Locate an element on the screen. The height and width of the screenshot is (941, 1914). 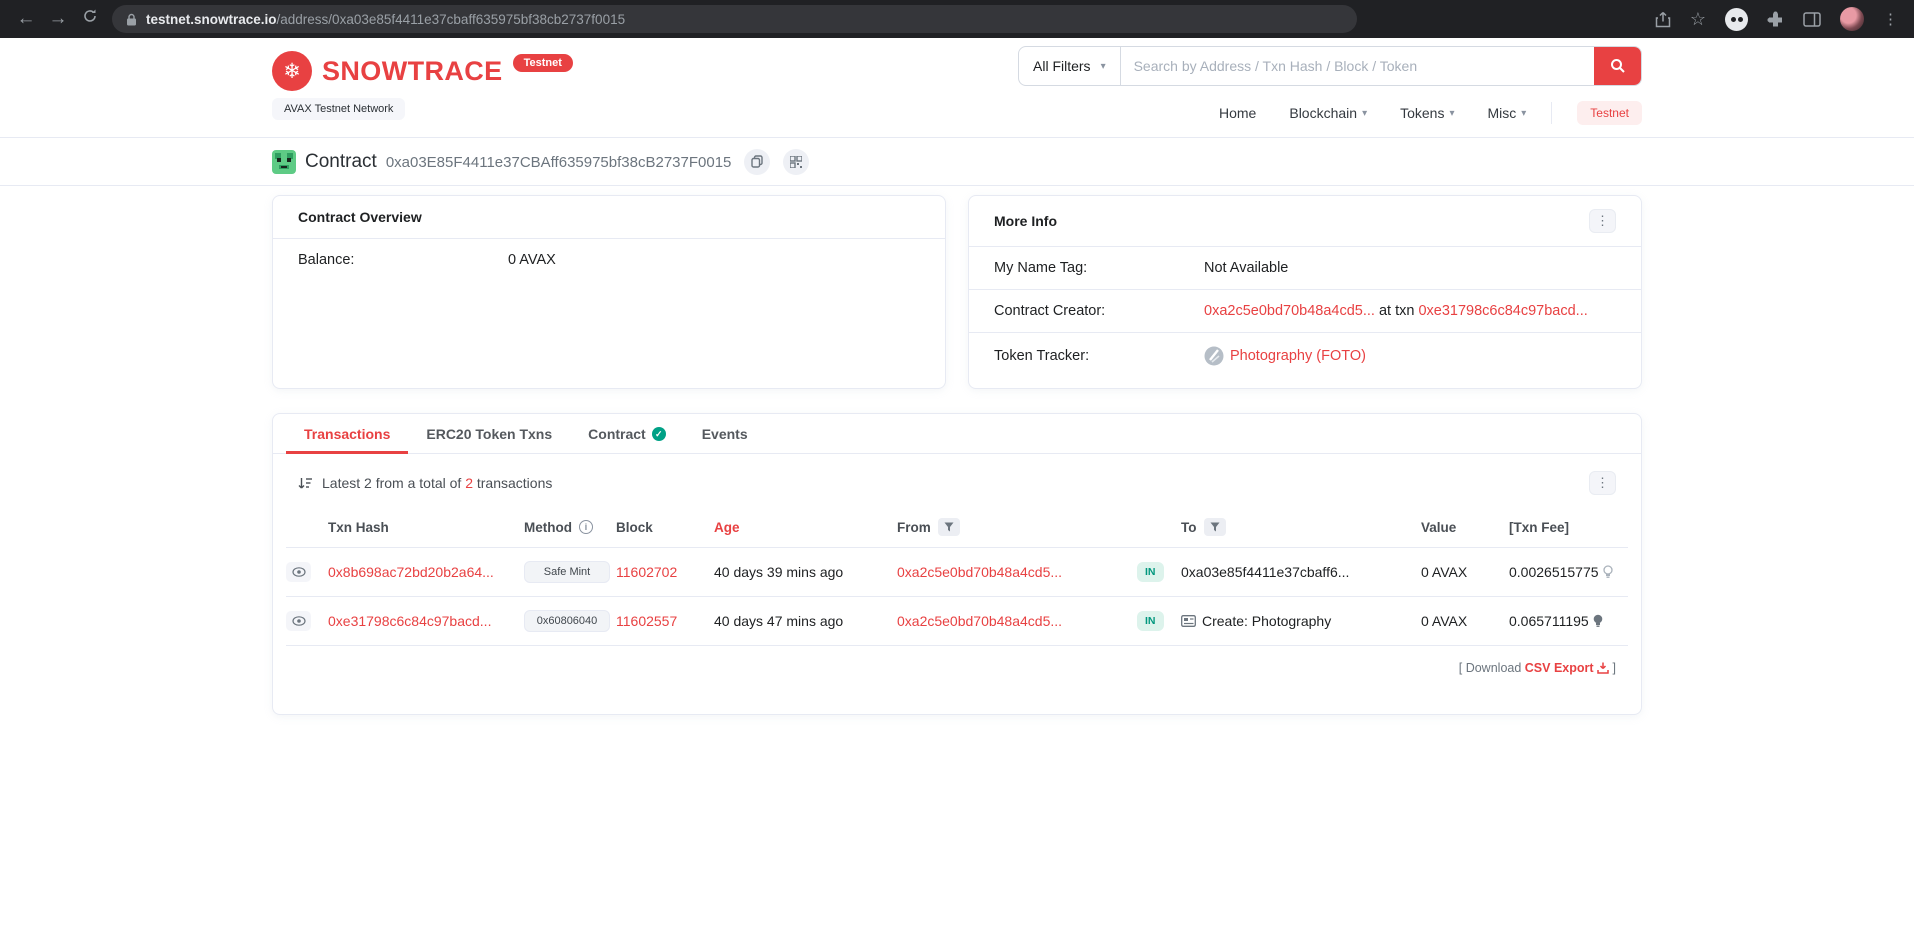
to-filter-button is located at coordinates (1214, 527).